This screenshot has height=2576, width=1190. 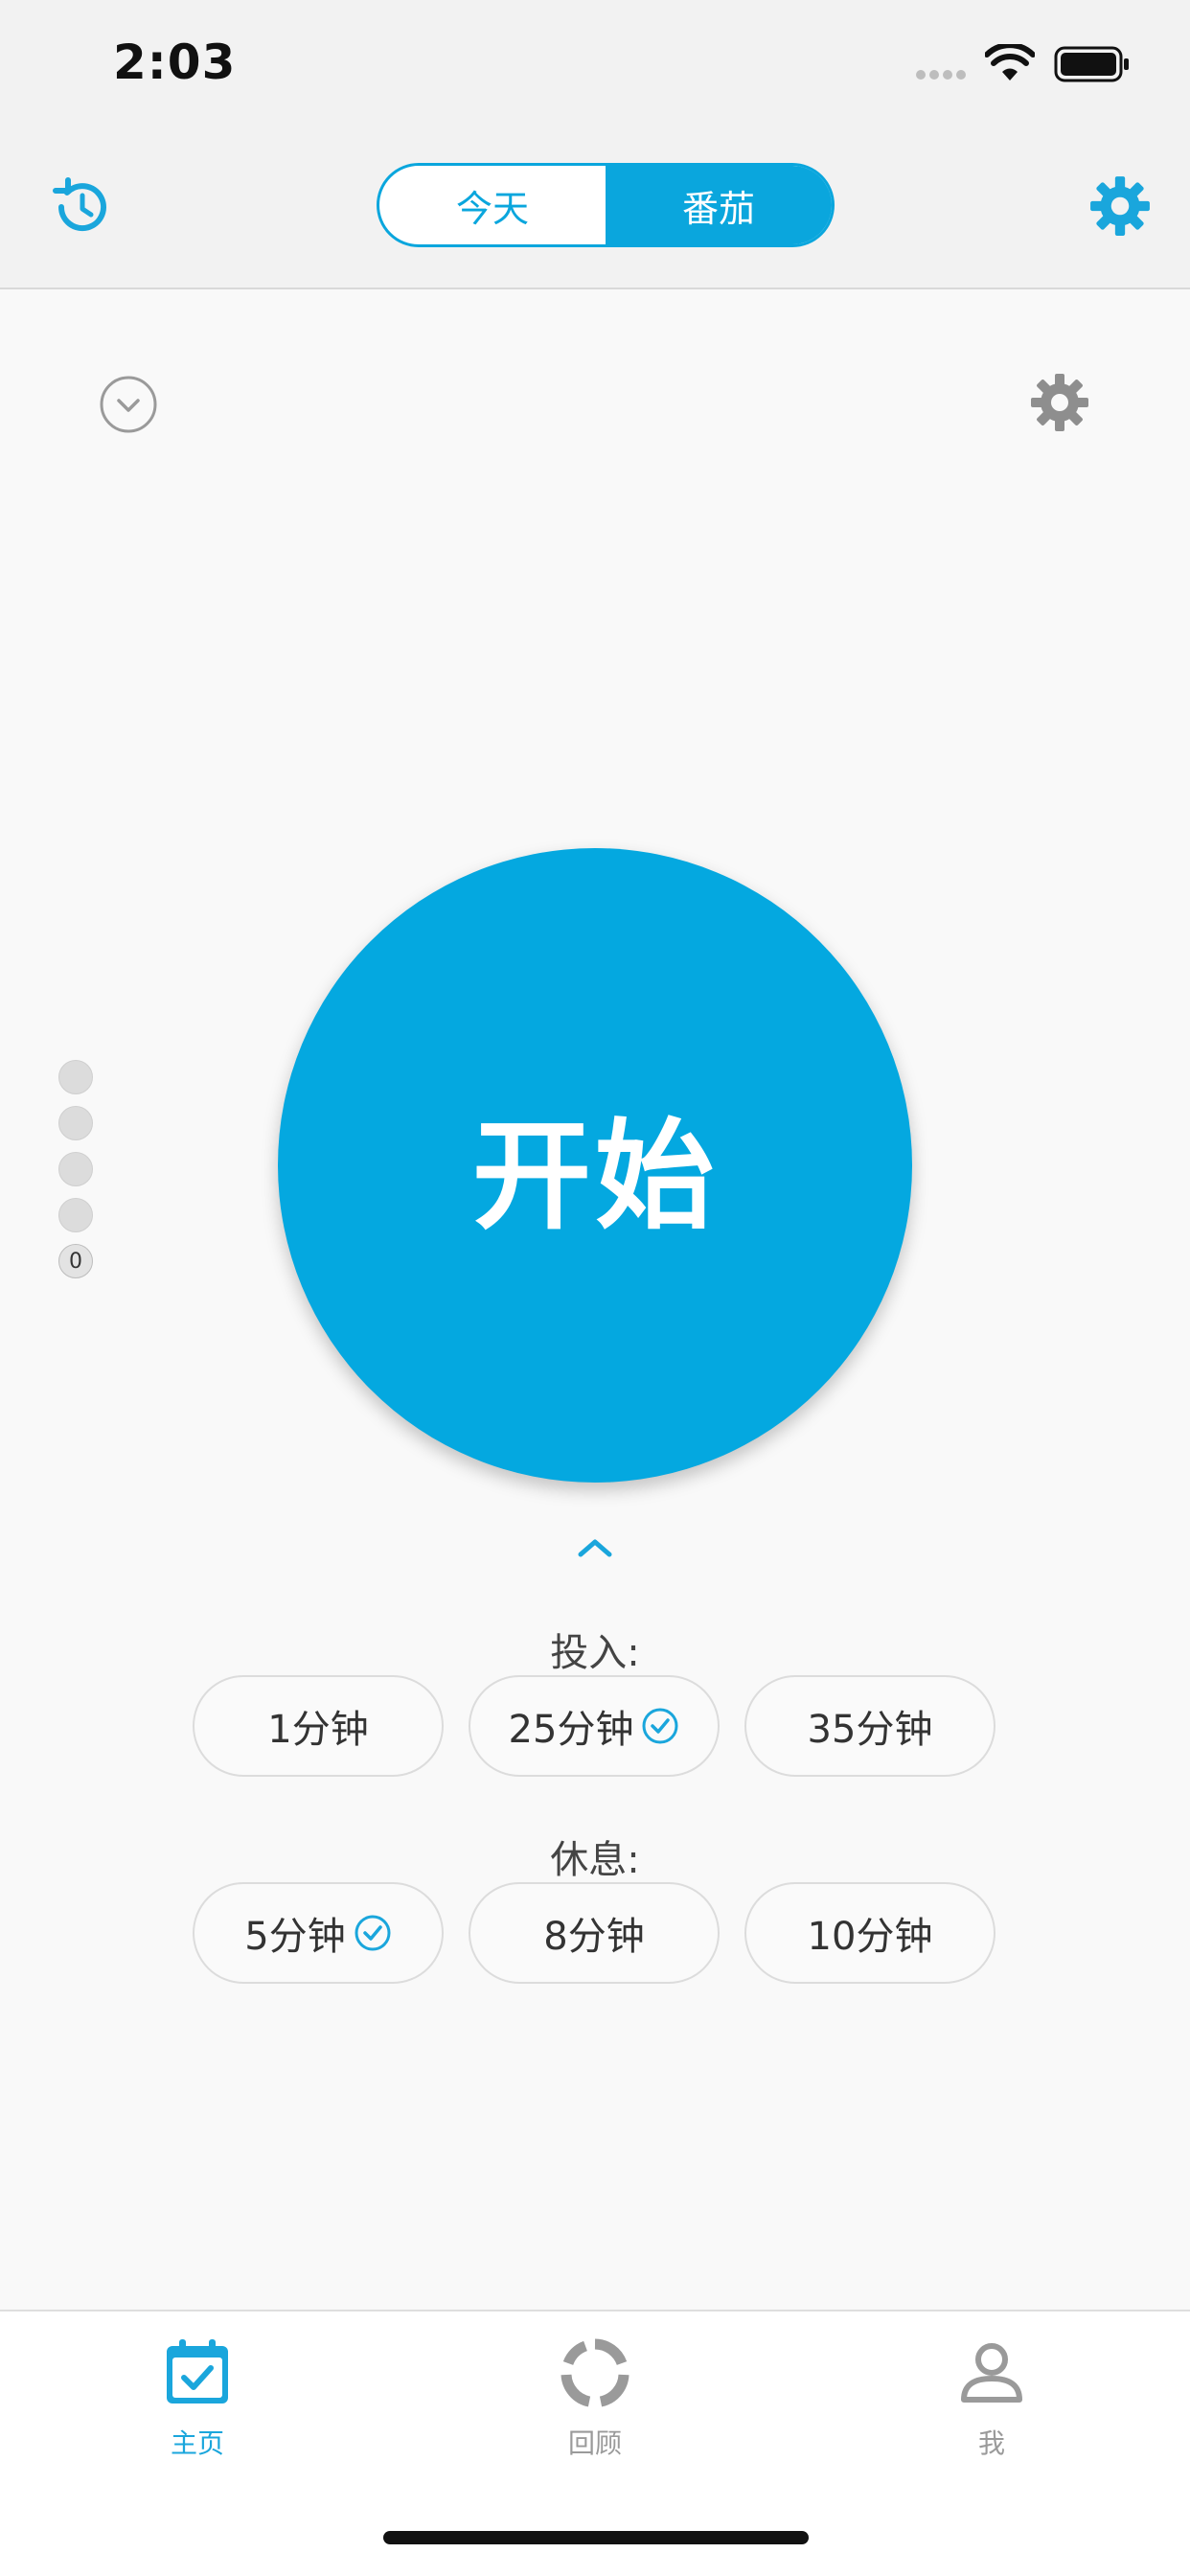 I want to click on option-label: 25分钟, so click(x=571, y=1730).